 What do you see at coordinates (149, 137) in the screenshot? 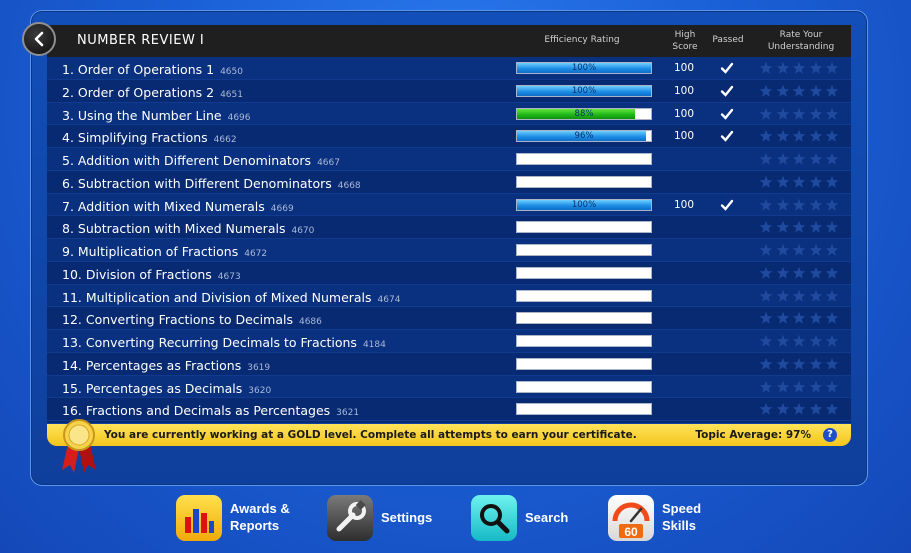
I see `lesson-title: 4. Simplifying Fractions 4662` at bounding box center [149, 137].